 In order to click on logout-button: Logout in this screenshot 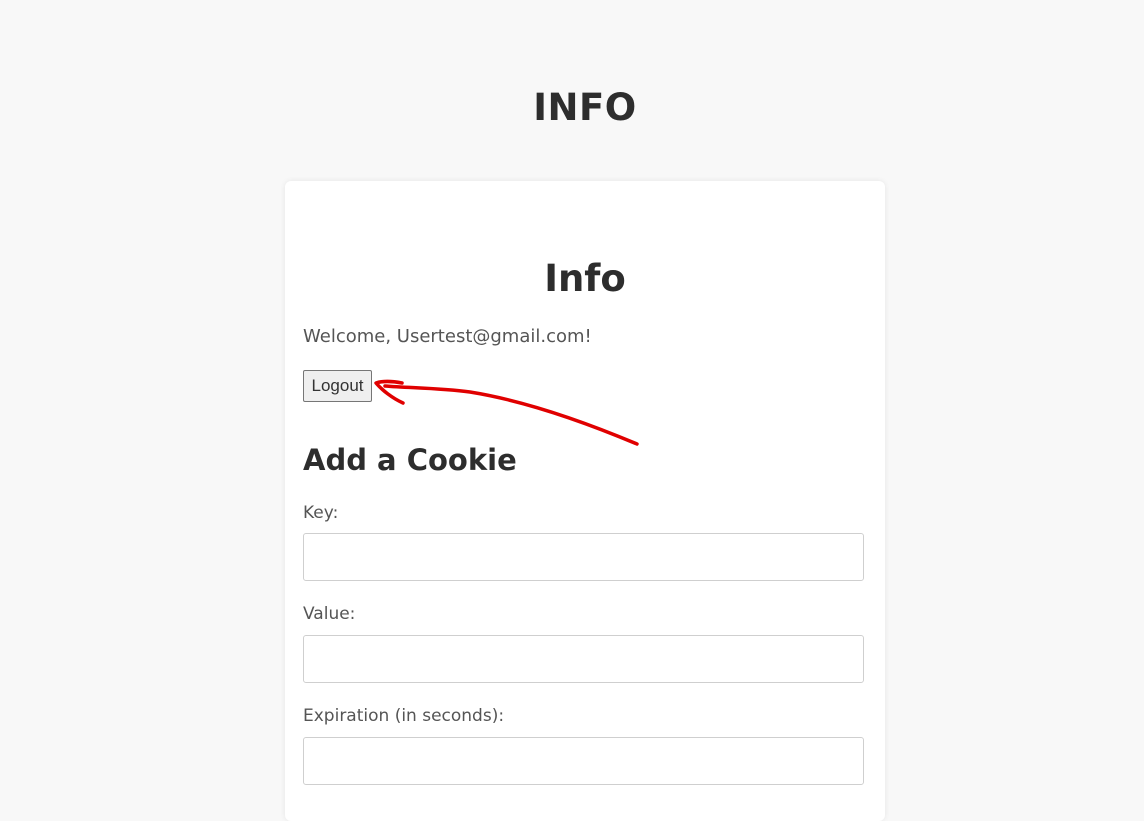, I will do `click(337, 386)`.